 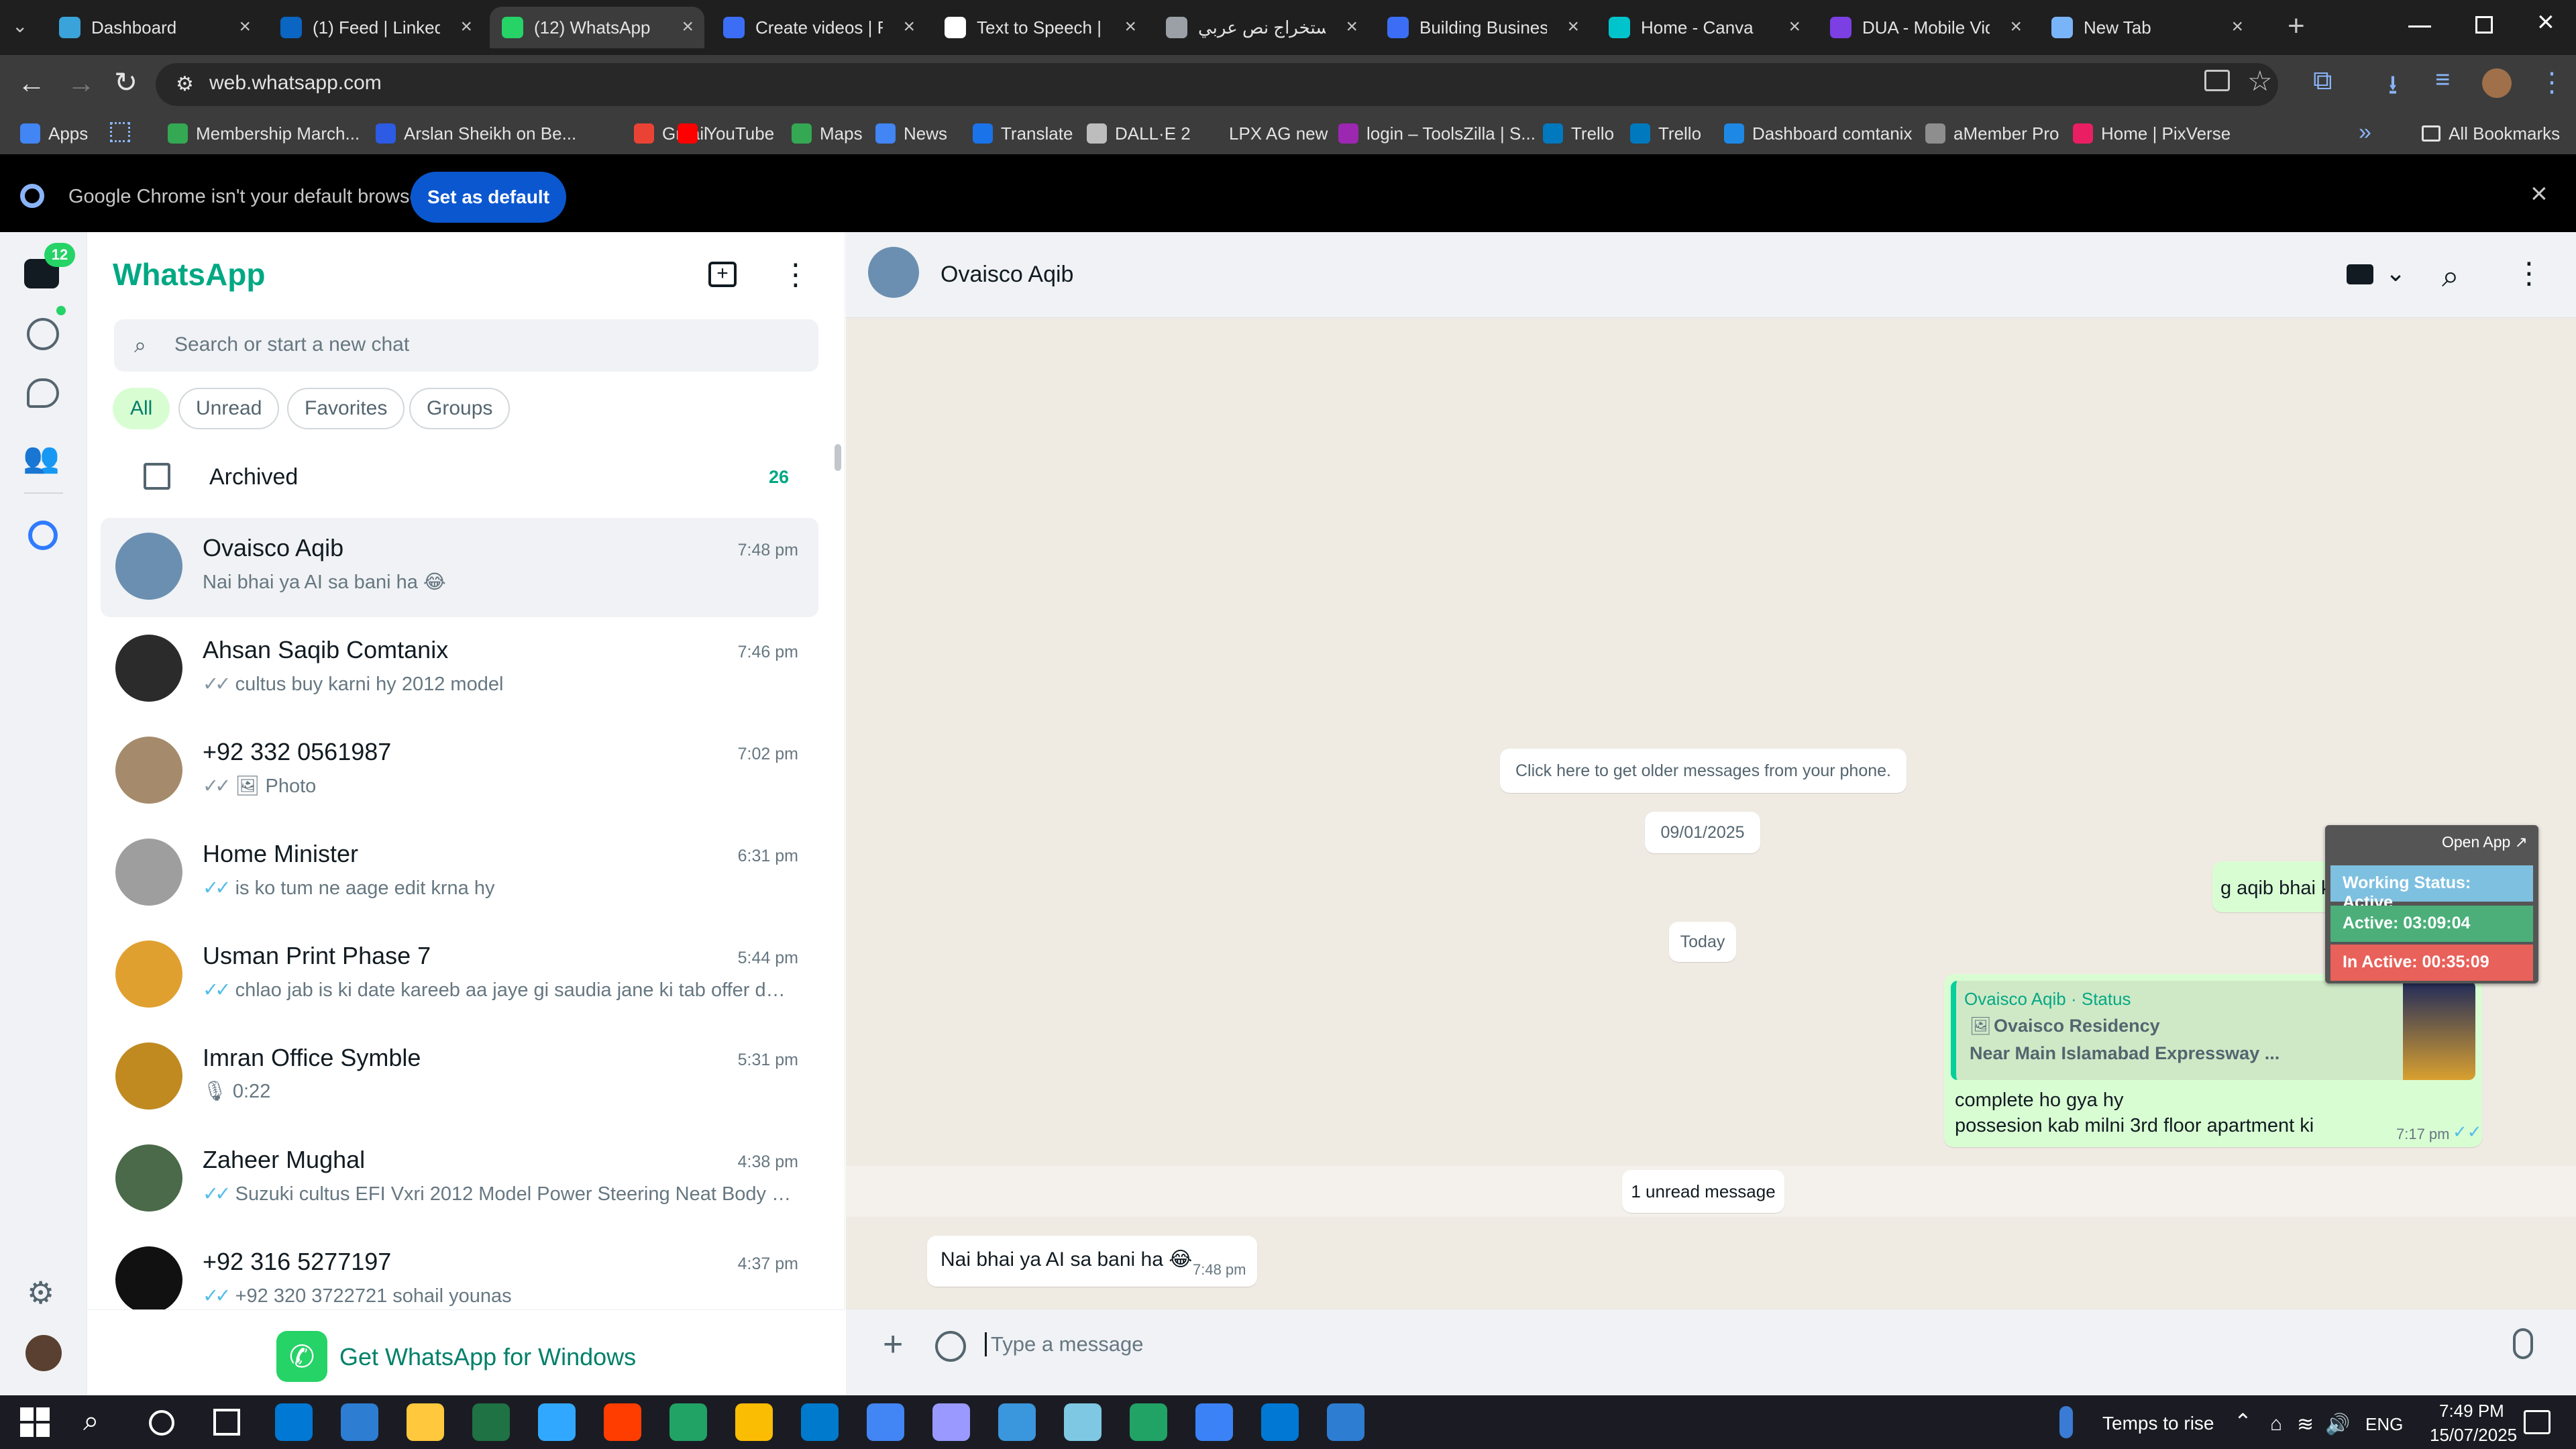 What do you see at coordinates (459, 1077) in the screenshot?
I see `chat-row: Imran Office Symble 5:31 pm 🎙 0:22` at bounding box center [459, 1077].